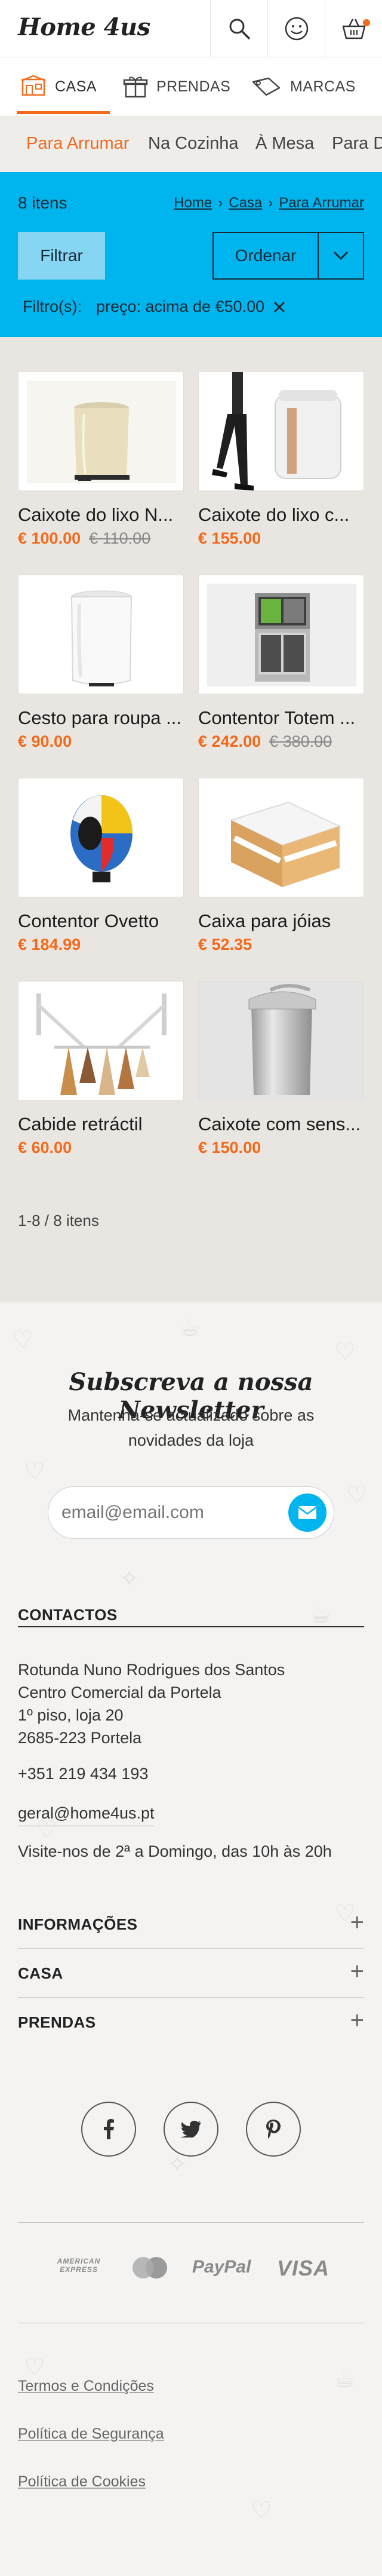  What do you see at coordinates (279, 307) in the screenshot?
I see `remove-filter-close-icon` at bounding box center [279, 307].